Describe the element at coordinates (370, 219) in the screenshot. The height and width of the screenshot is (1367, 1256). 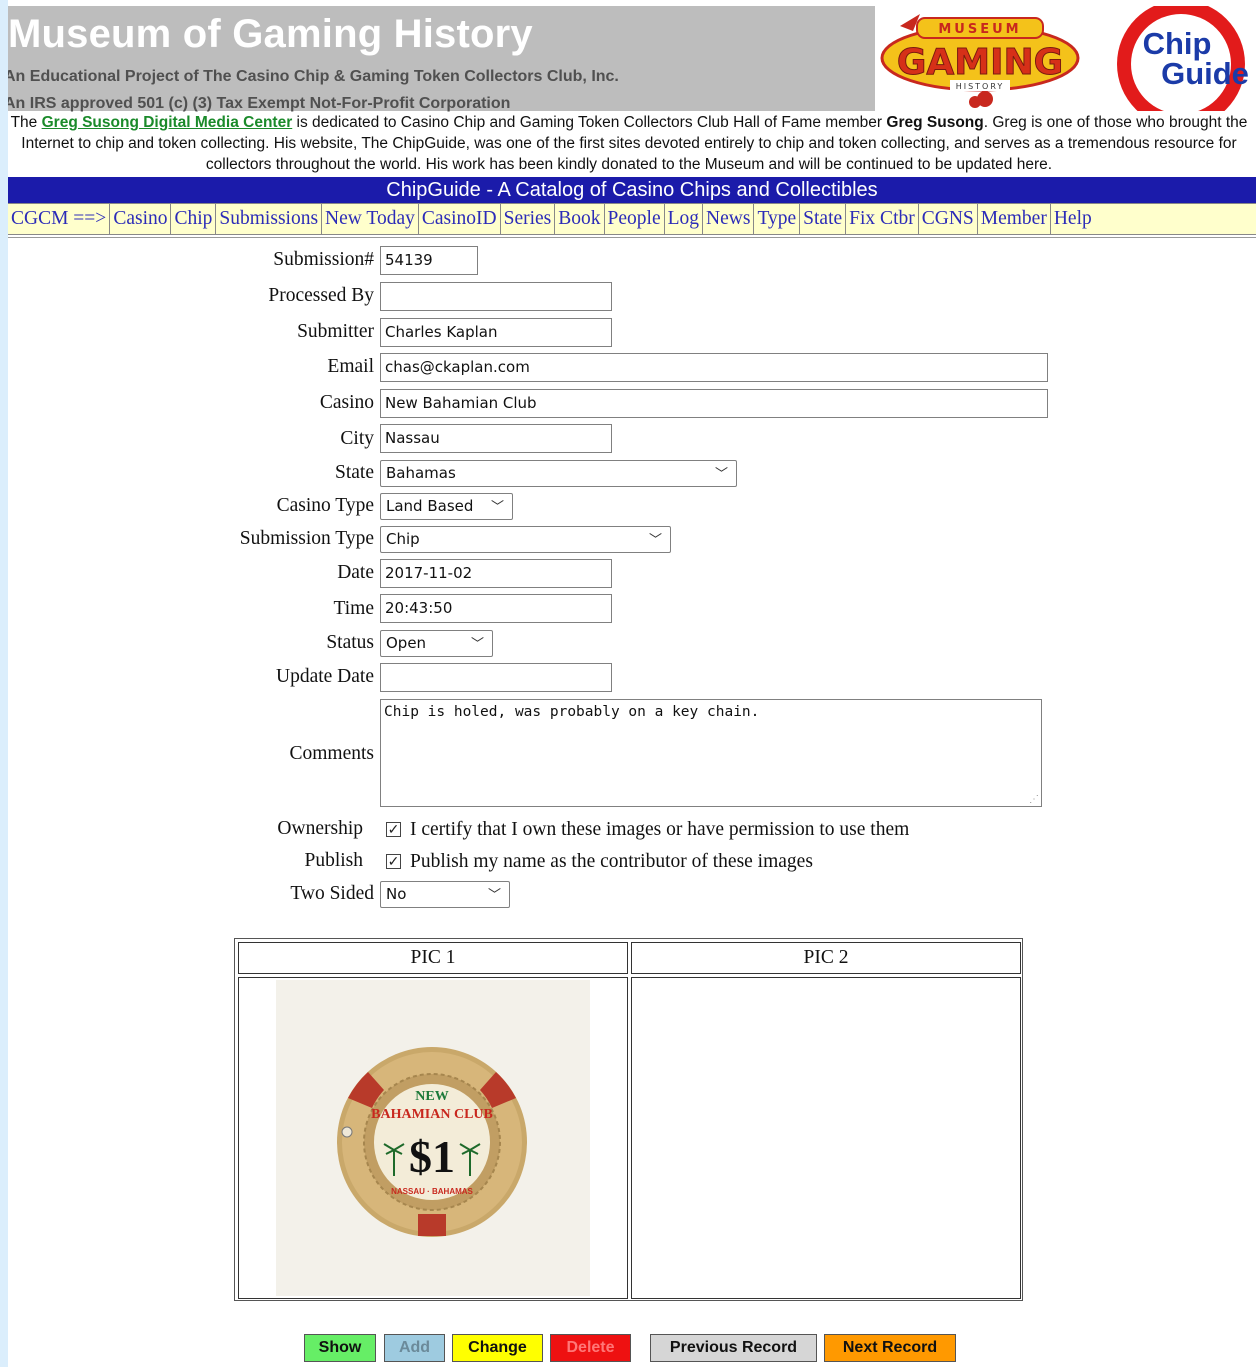
I see `nav-new-today: New Today` at that location.